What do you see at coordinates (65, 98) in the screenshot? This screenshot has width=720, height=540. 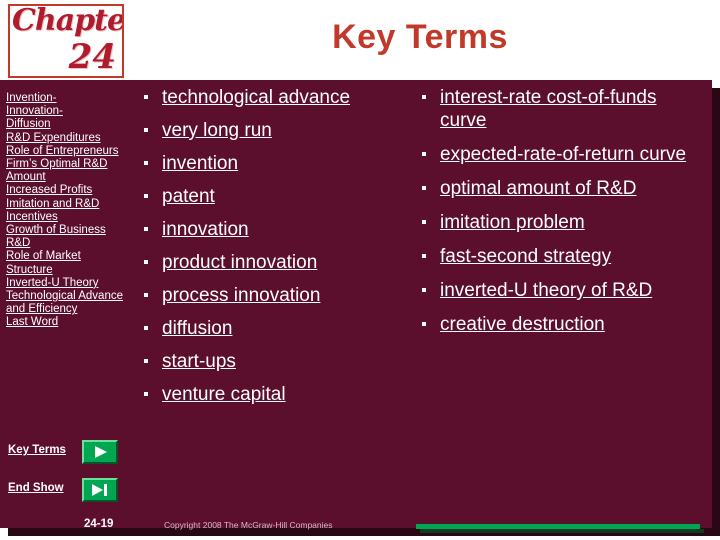 I see `sidebar-item-0: Invention-` at bounding box center [65, 98].